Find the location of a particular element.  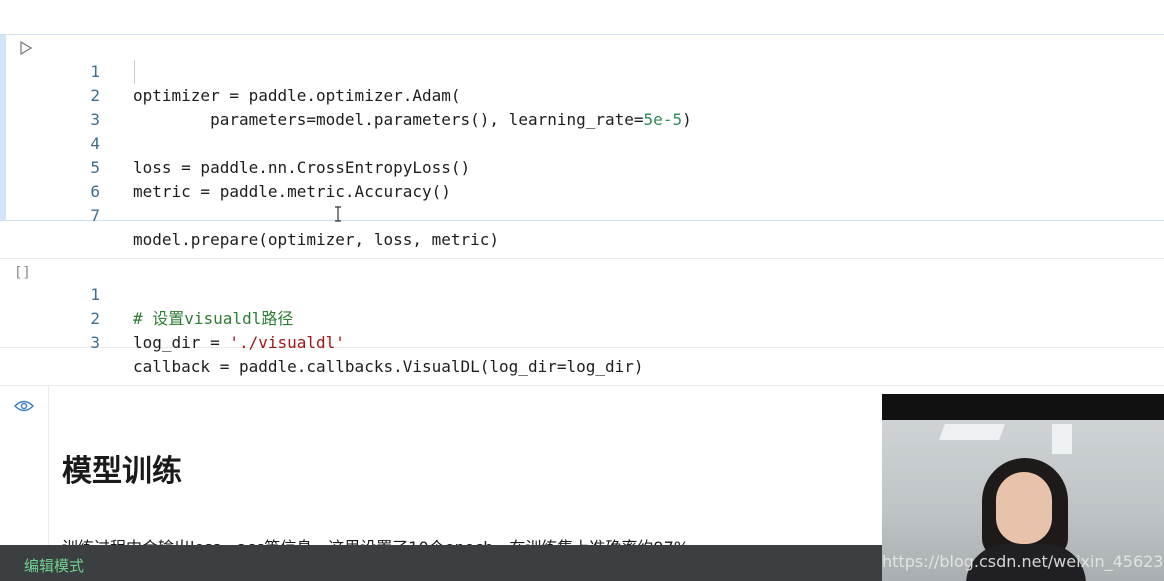

line-number: 7 is located at coordinates (95, 215).